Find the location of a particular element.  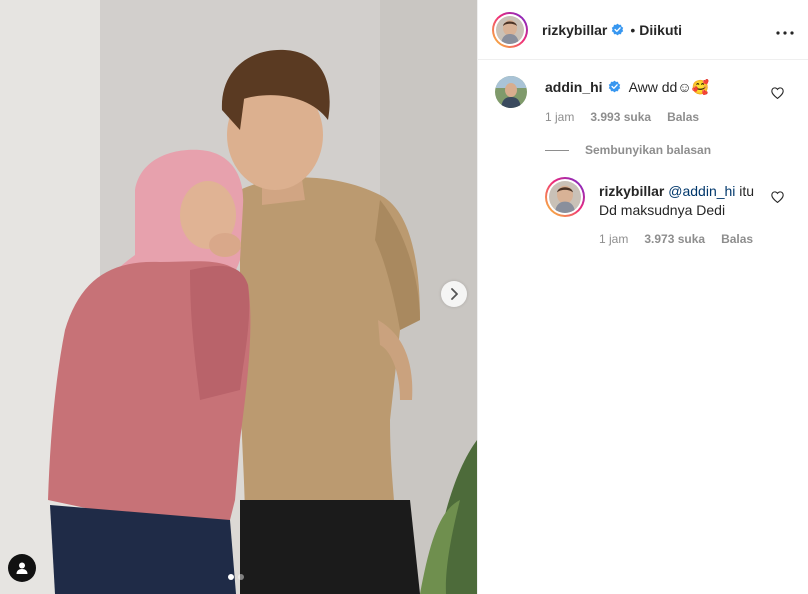

commenter-avatar is located at coordinates (511, 92).